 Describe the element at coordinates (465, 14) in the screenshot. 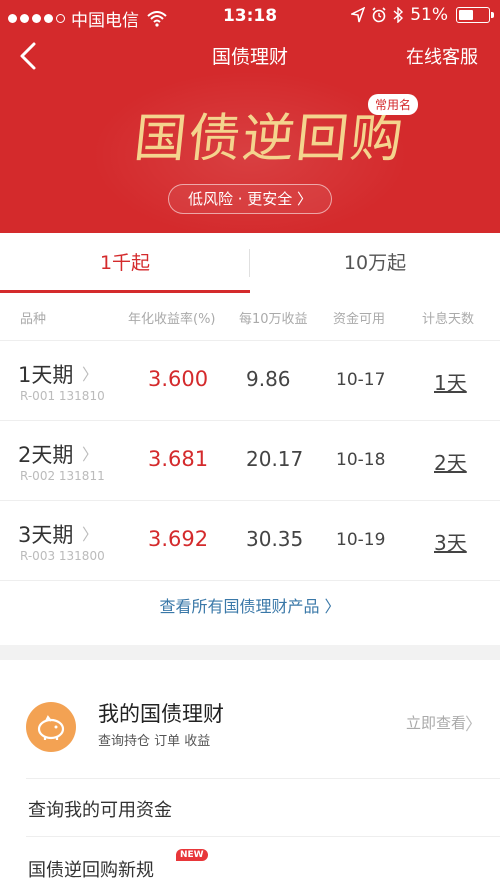

I see `battery-fill` at that location.